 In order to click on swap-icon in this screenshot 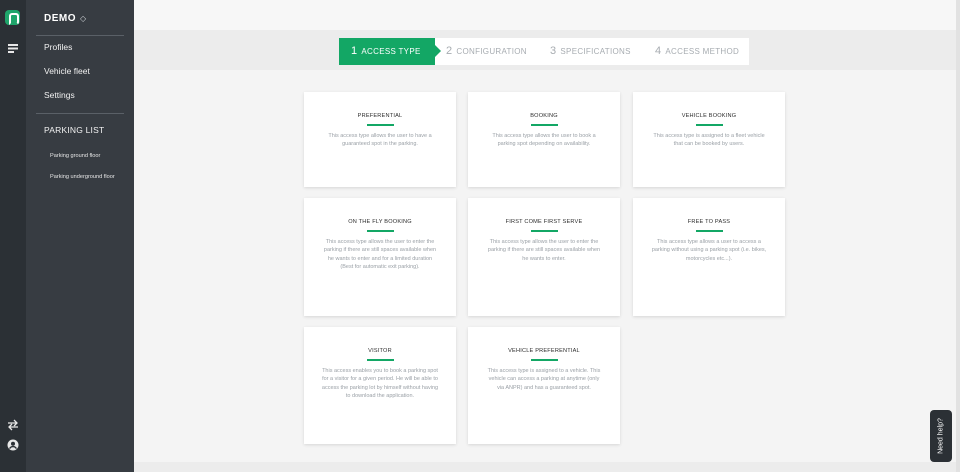, I will do `click(13, 426)`.